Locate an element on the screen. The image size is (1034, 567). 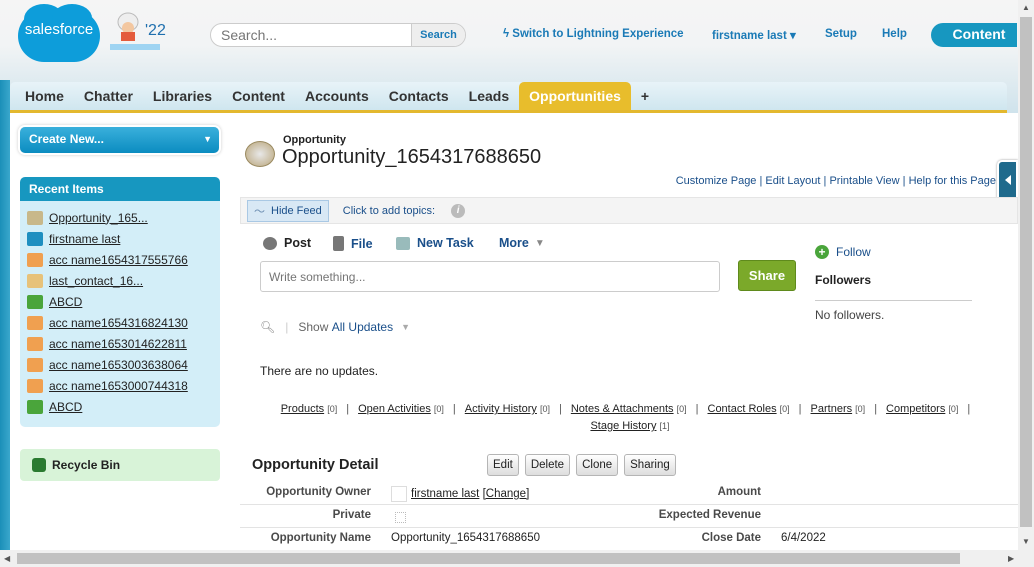
file-icon is located at coordinates (338, 243).